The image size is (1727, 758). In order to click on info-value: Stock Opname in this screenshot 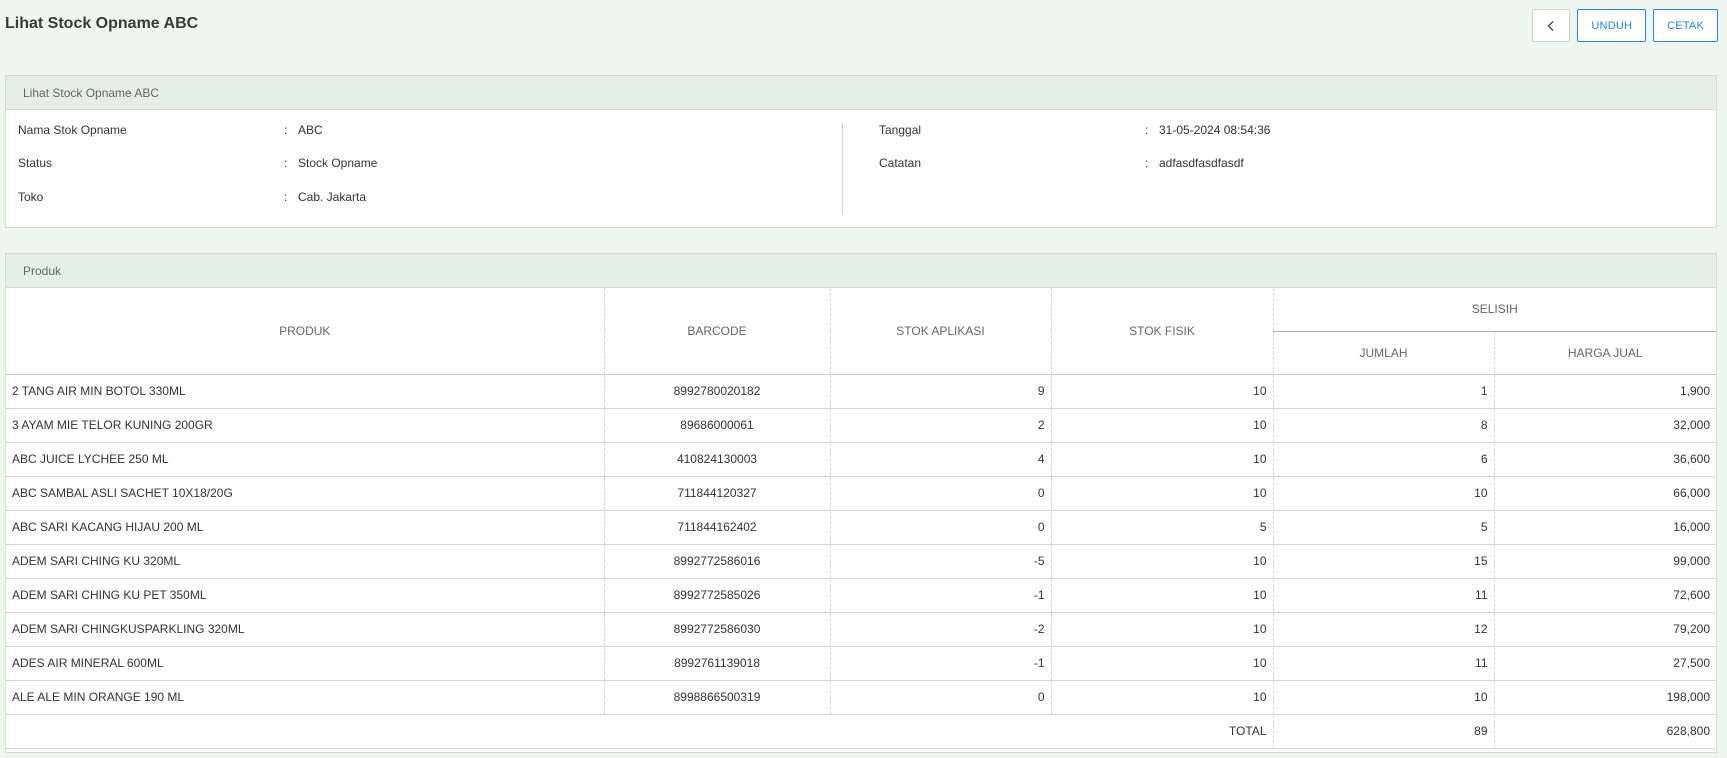, I will do `click(338, 163)`.